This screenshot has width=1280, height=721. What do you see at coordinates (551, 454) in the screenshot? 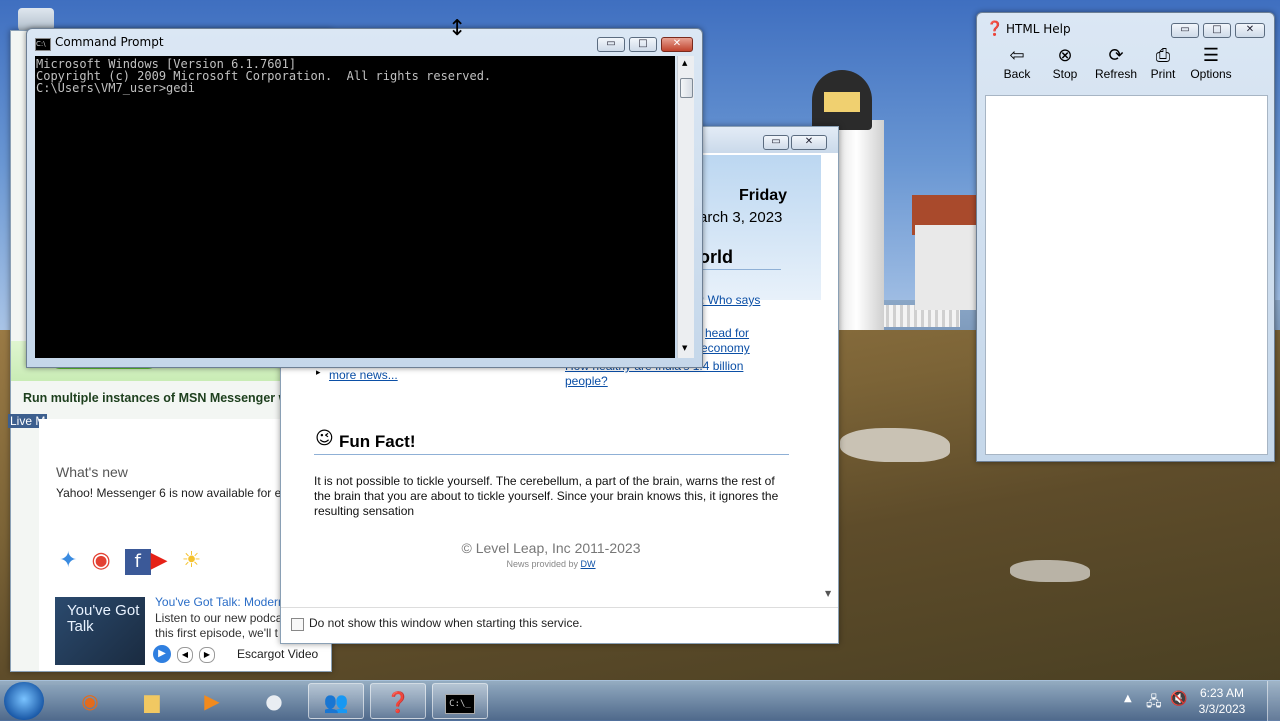
I see `fun-fact-divider` at bounding box center [551, 454].